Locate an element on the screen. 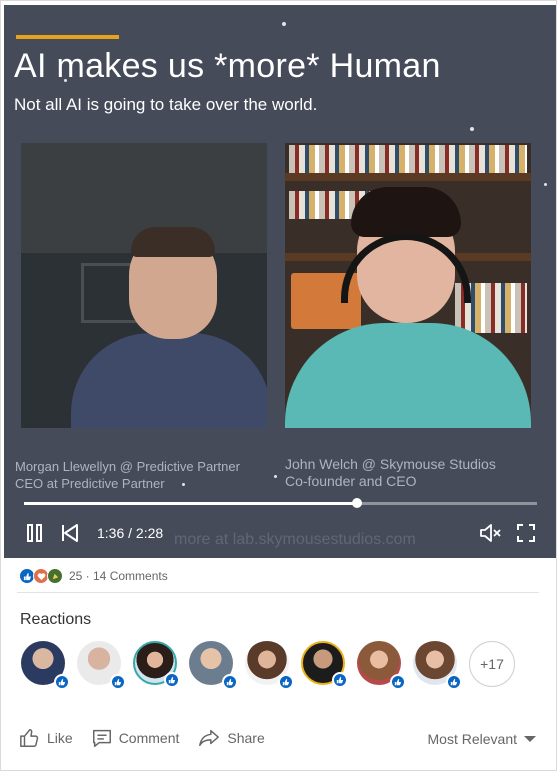 This screenshot has width=557, height=771. speaker-left-name: Morgan Llewellyn @ Predictive Partner is located at coordinates (127, 466).